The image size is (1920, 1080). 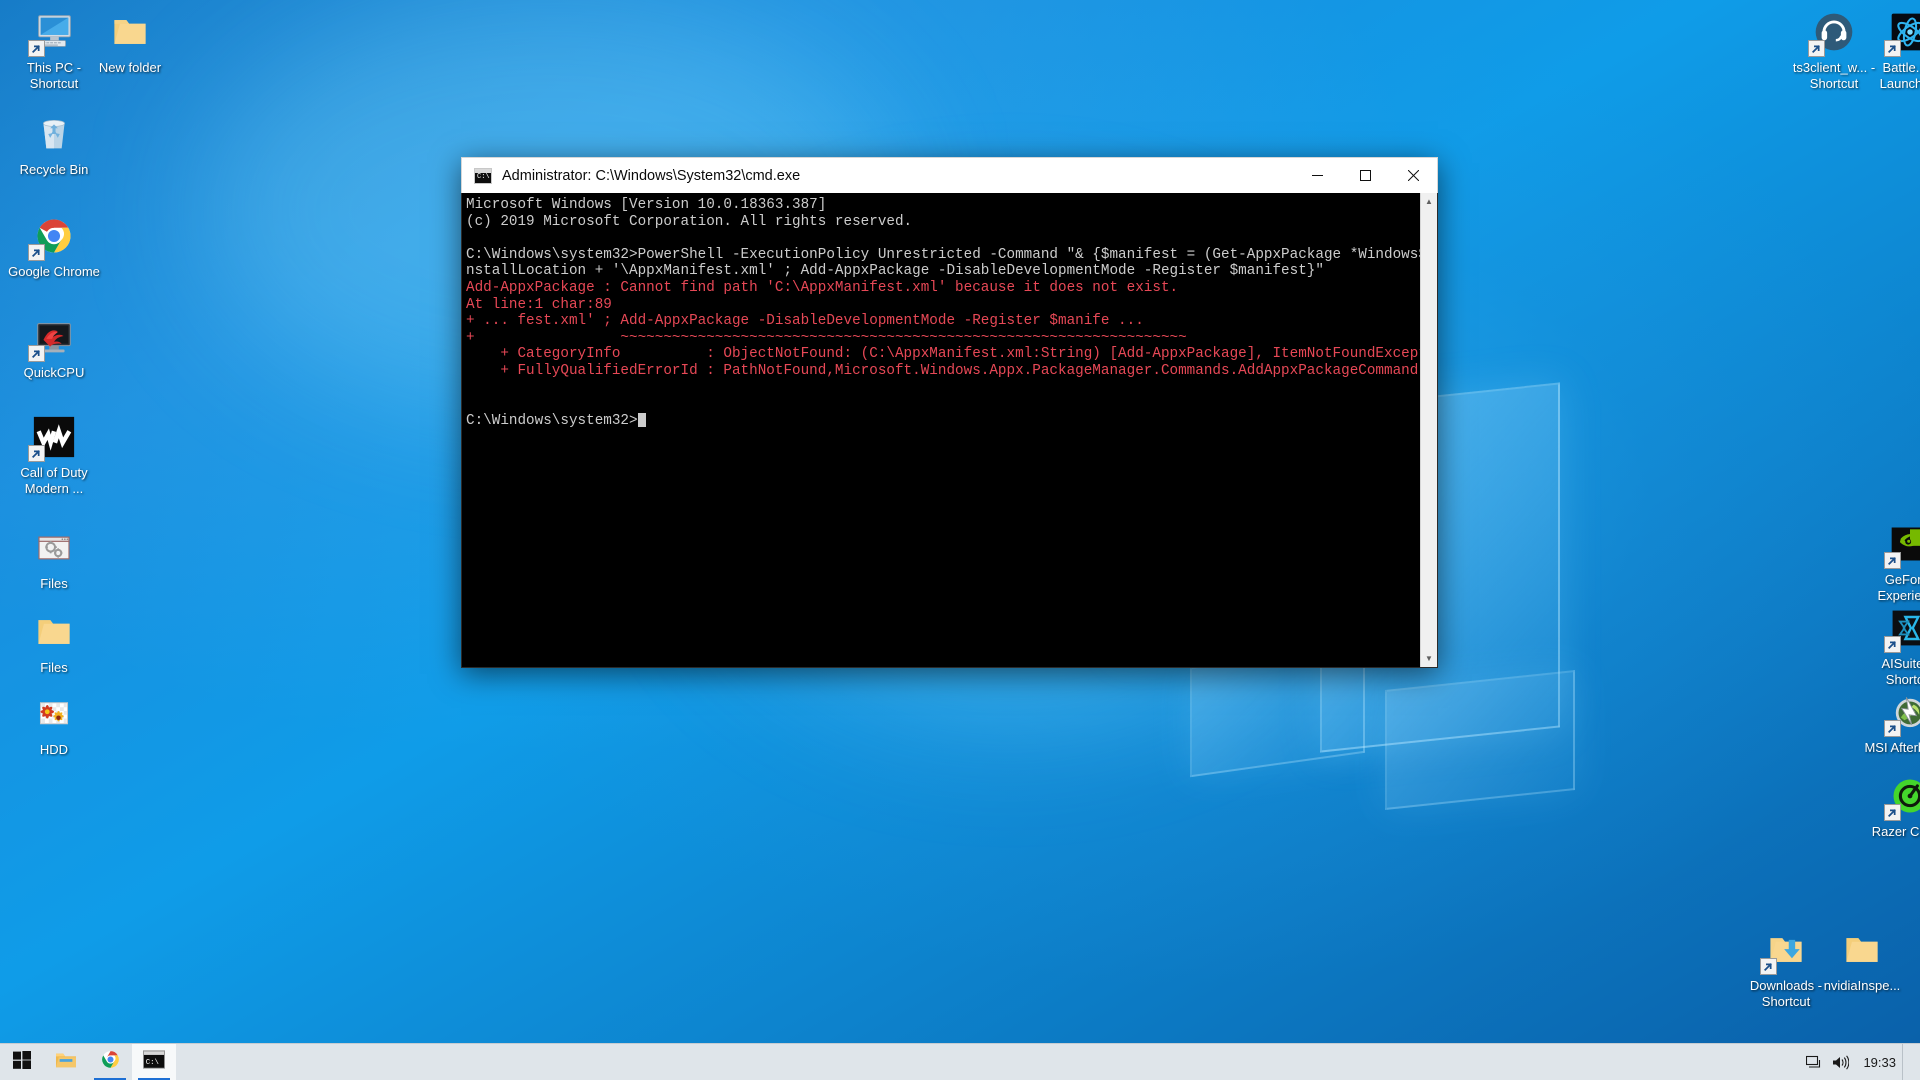 I want to click on file-explorer-button, so click(x=66, y=1062).